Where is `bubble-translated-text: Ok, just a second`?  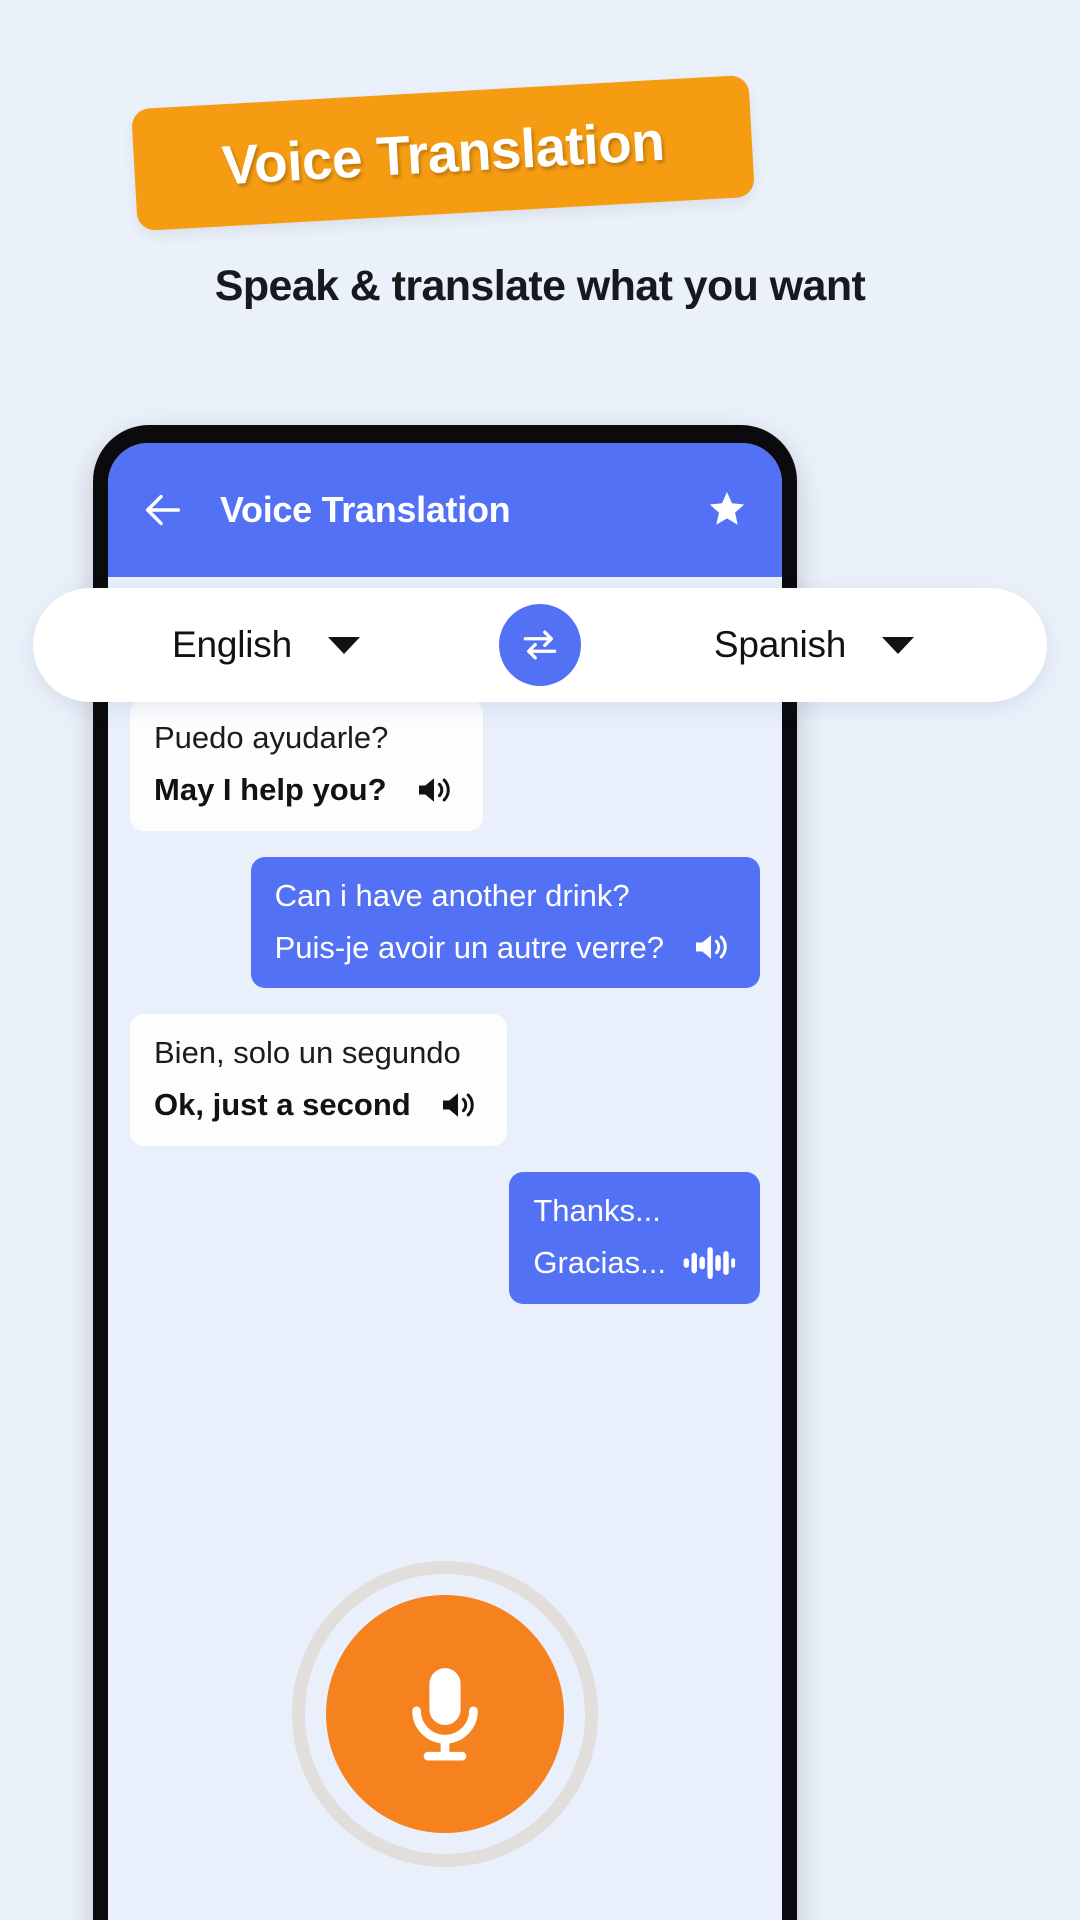
bubble-translated-text: Ok, just a second is located at coordinates (282, 1105).